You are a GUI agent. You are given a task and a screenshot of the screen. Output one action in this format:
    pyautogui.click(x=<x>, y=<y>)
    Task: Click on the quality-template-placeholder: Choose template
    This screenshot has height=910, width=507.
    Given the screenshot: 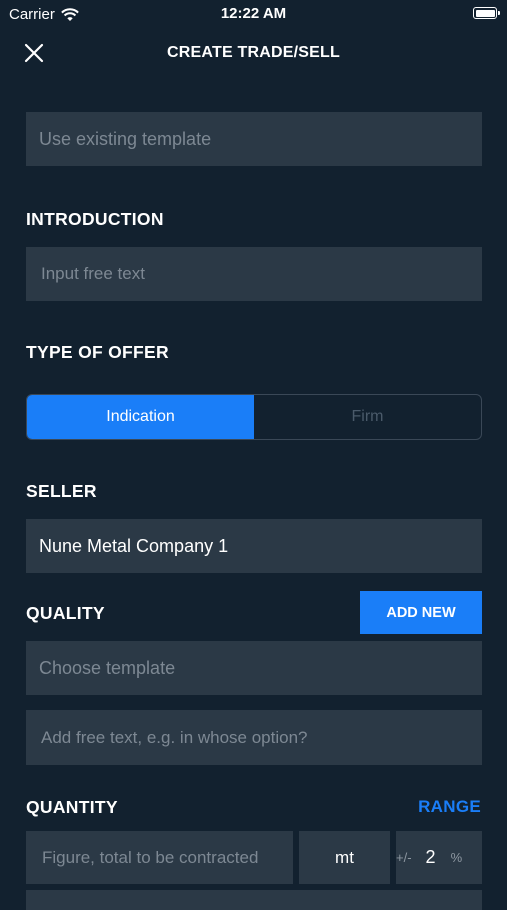 What is the action you would take?
    pyautogui.click(x=107, y=667)
    